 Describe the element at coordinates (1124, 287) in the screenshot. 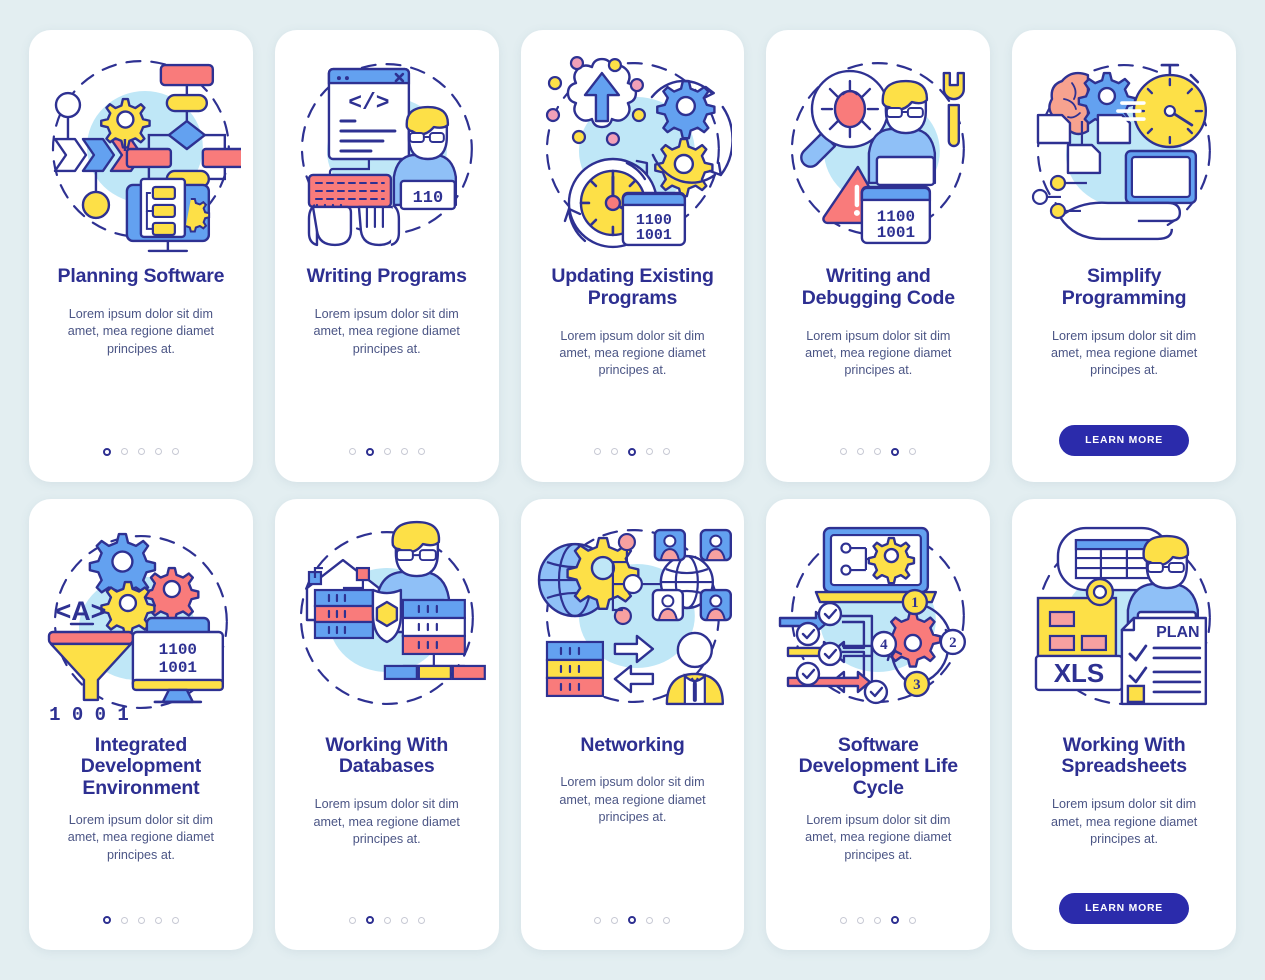

I see `card-title: Simplify Programming` at that location.